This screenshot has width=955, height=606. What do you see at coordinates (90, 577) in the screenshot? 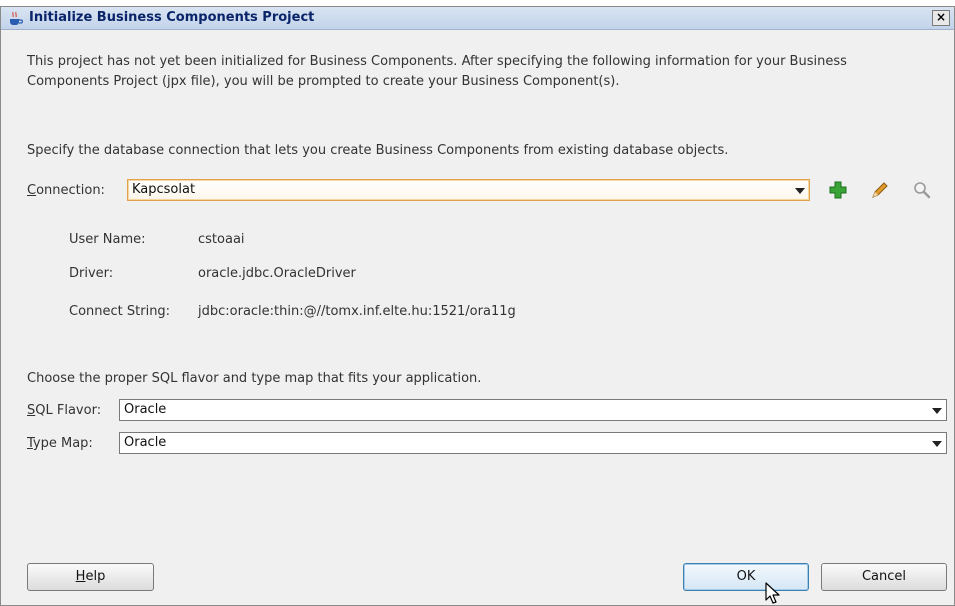
I see `help-button: Help` at bounding box center [90, 577].